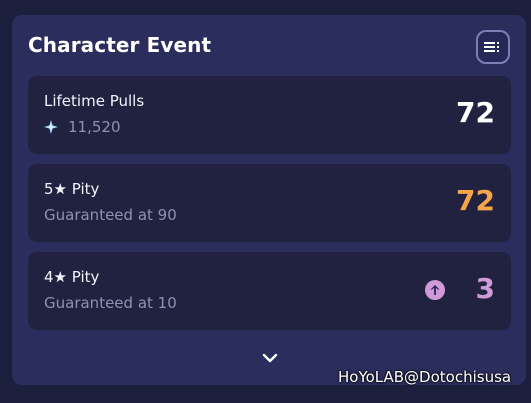  What do you see at coordinates (94, 127) in the screenshot?
I see `primogem-count: 11,520` at bounding box center [94, 127].